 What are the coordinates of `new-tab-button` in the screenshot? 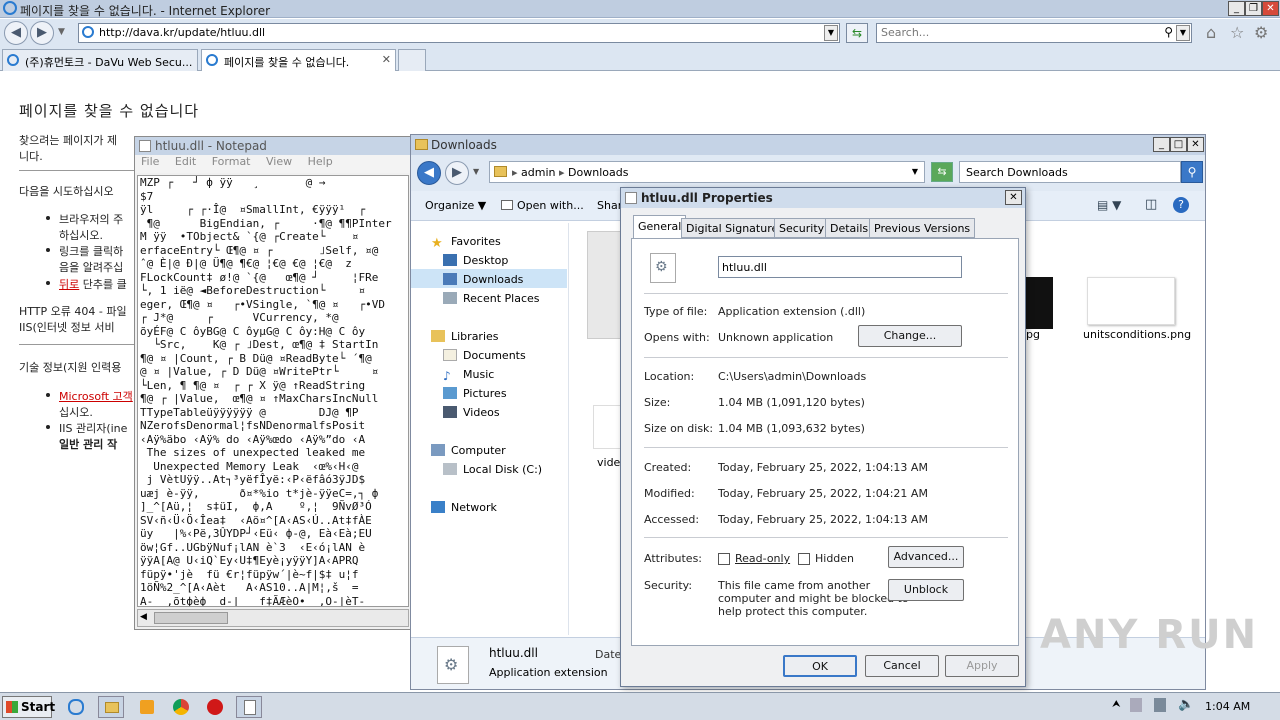 It's located at (412, 60).